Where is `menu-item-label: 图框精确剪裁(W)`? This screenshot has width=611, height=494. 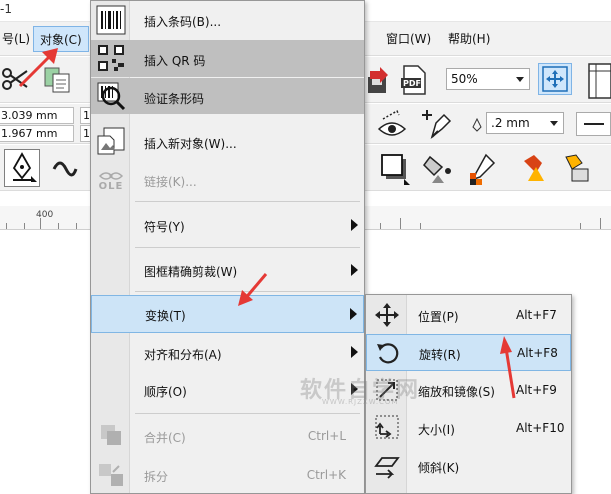 menu-item-label: 图框精确剪裁(W) is located at coordinates (191, 272).